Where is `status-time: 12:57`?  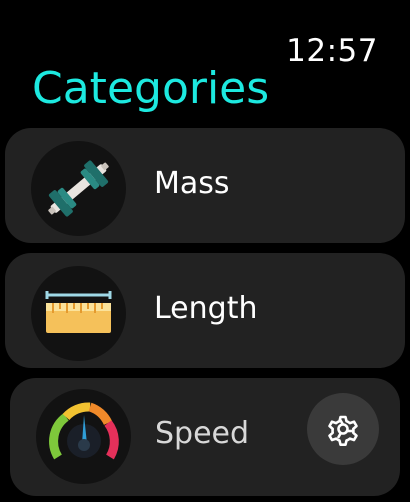
status-time: 12:57 is located at coordinates (332, 51).